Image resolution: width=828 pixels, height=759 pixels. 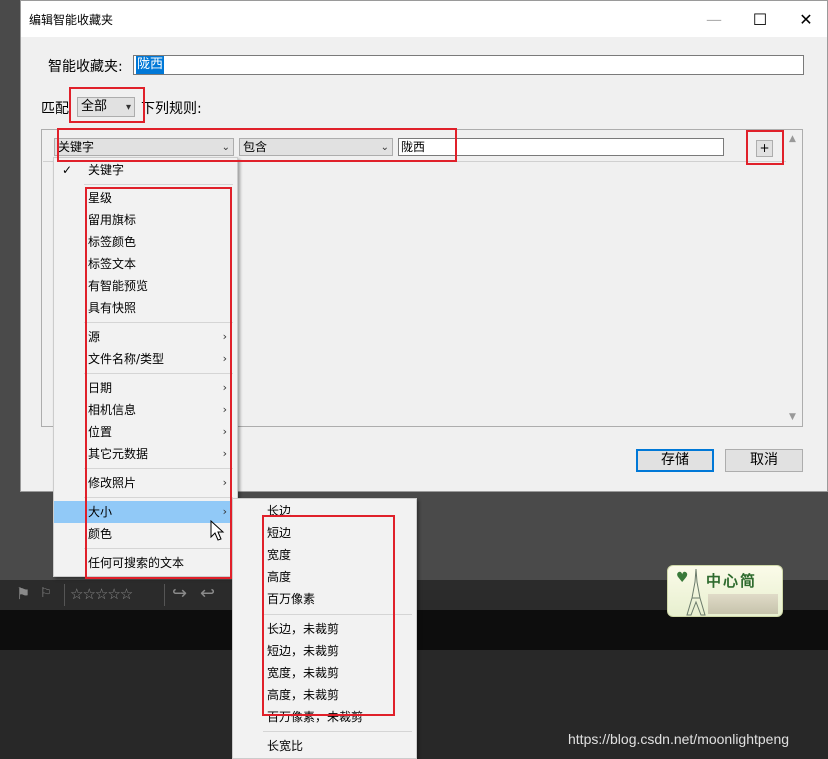 What do you see at coordinates (145, 454) in the screenshot?
I see `menu-item-other-metadata: 其它元数据 ›` at bounding box center [145, 454].